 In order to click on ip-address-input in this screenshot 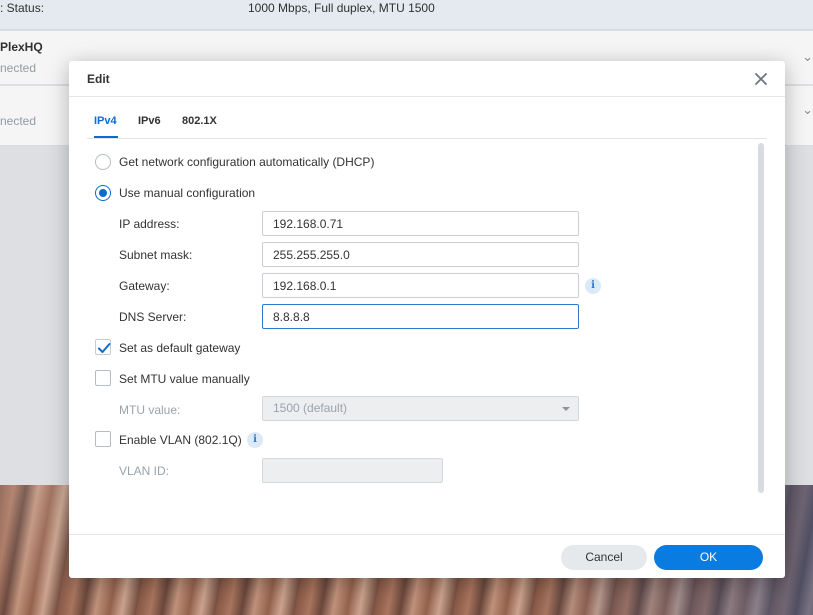, I will do `click(420, 223)`.